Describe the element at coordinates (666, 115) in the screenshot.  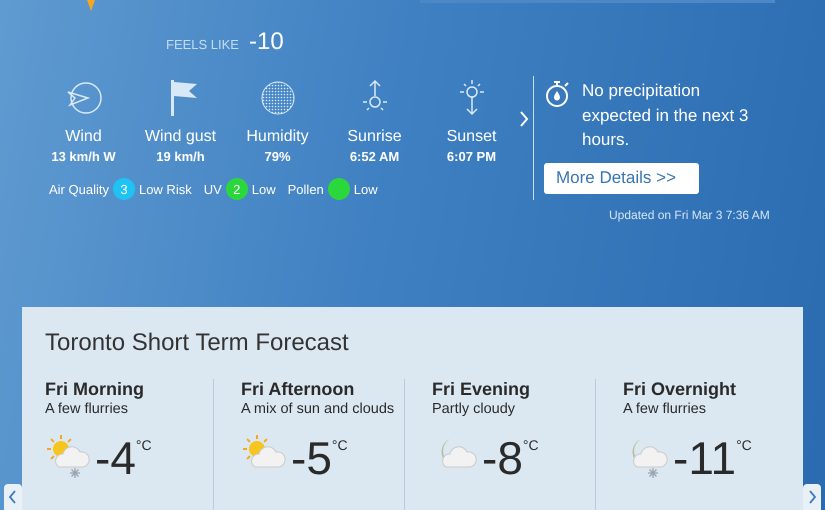
I see `precipitation-message: No precipitation expected in the next 3 hours.` at that location.